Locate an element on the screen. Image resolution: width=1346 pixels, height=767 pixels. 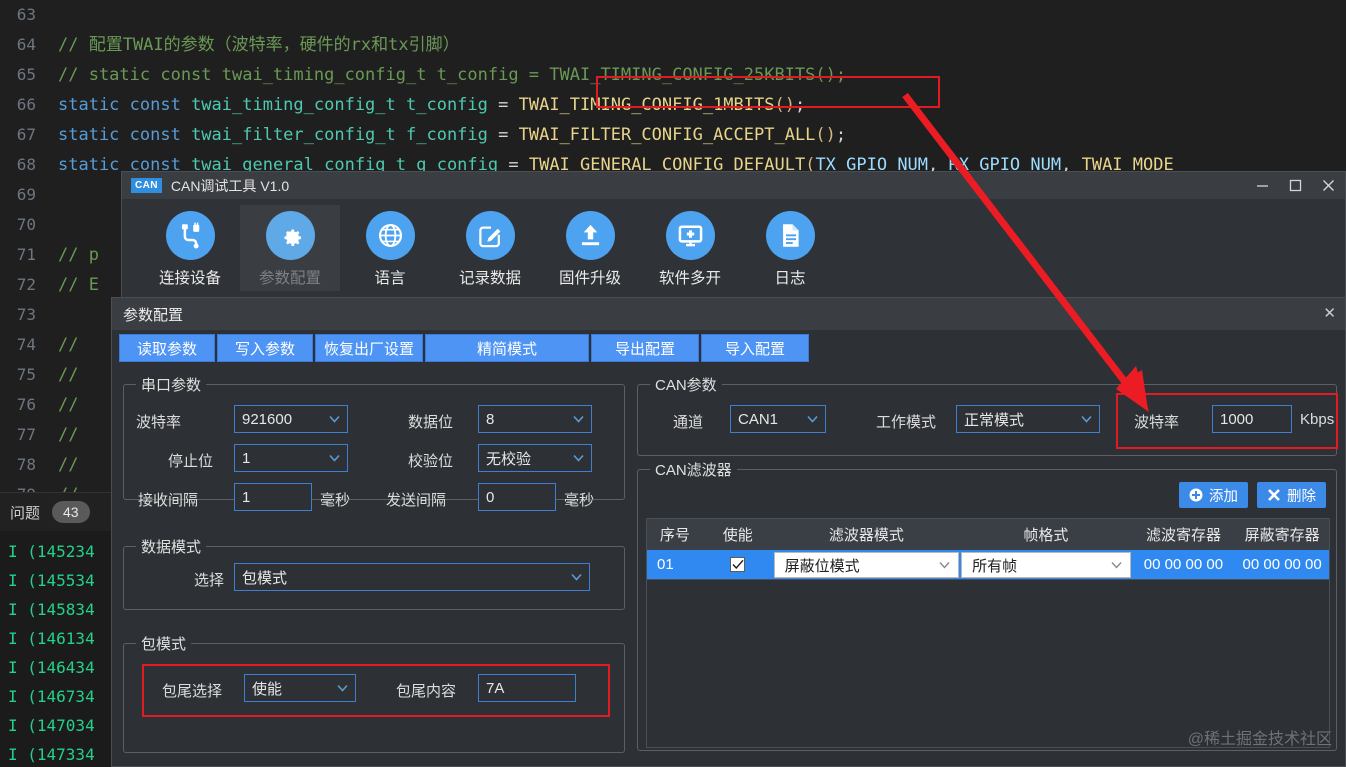
filter-mode-cell: 屏蔽位模式 is located at coordinates (866, 564).